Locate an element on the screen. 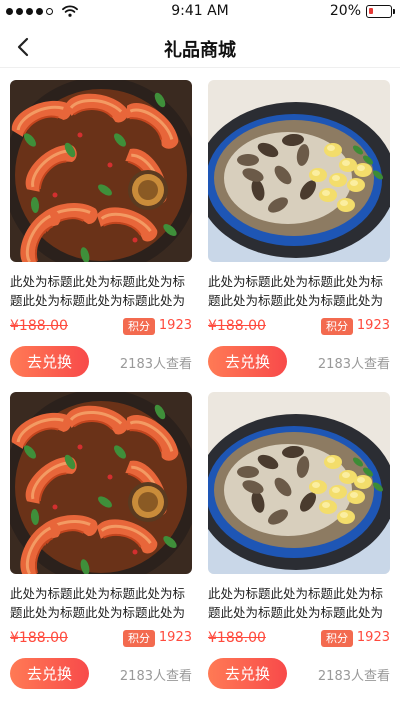 Image resolution: width=400 pixels, height=711 pixels. status-bar: 9:41 AM 20% is located at coordinates (200, 12).